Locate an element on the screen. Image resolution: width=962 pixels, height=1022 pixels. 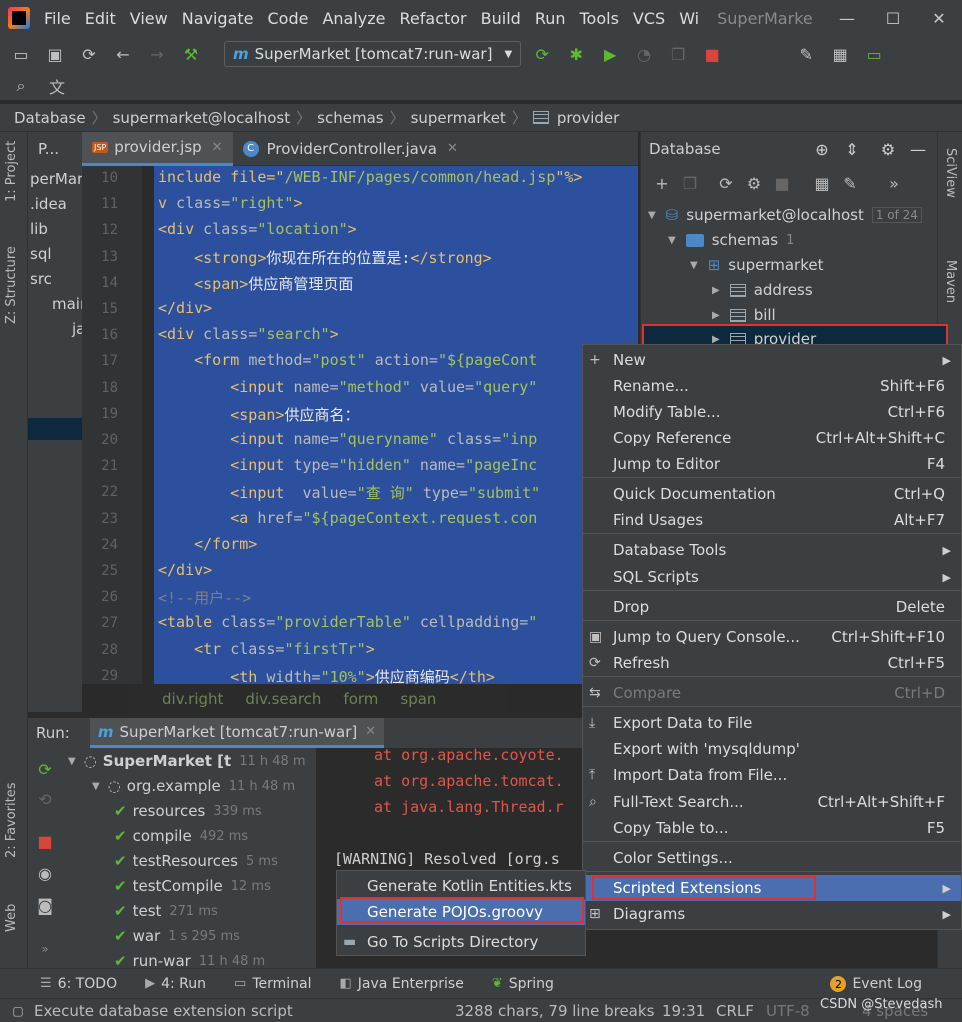
tree-schemas: ▼ schemas 1 is located at coordinates (731, 240).